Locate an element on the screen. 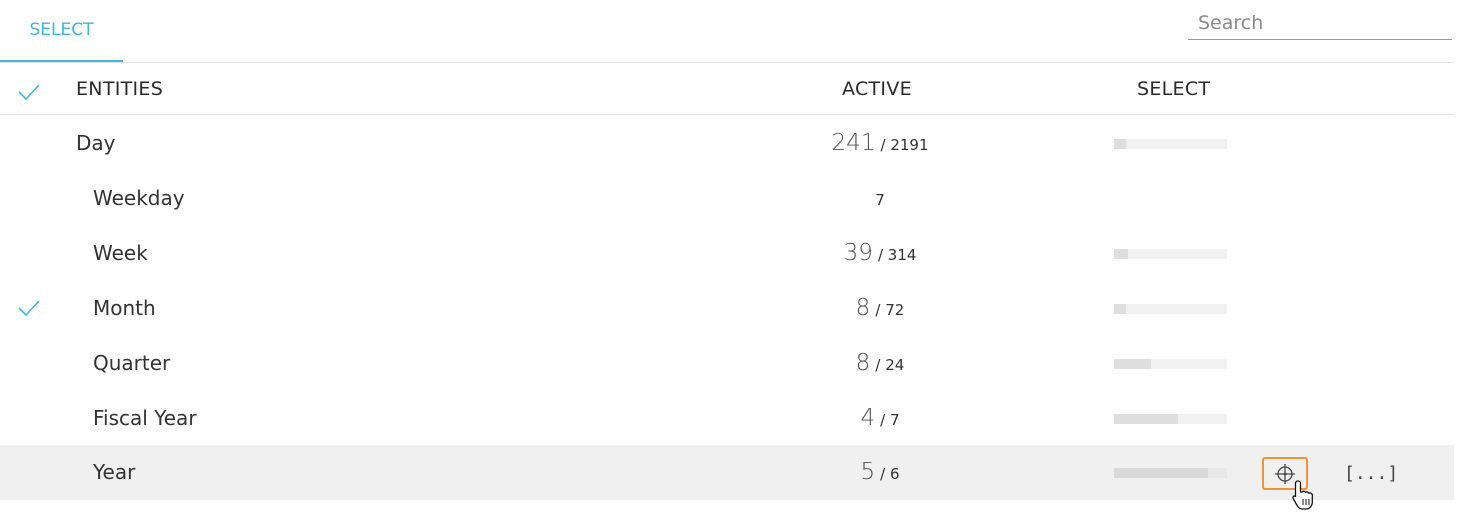 This screenshot has height=520, width=1464. column-header-select: SELECT is located at coordinates (1173, 89).